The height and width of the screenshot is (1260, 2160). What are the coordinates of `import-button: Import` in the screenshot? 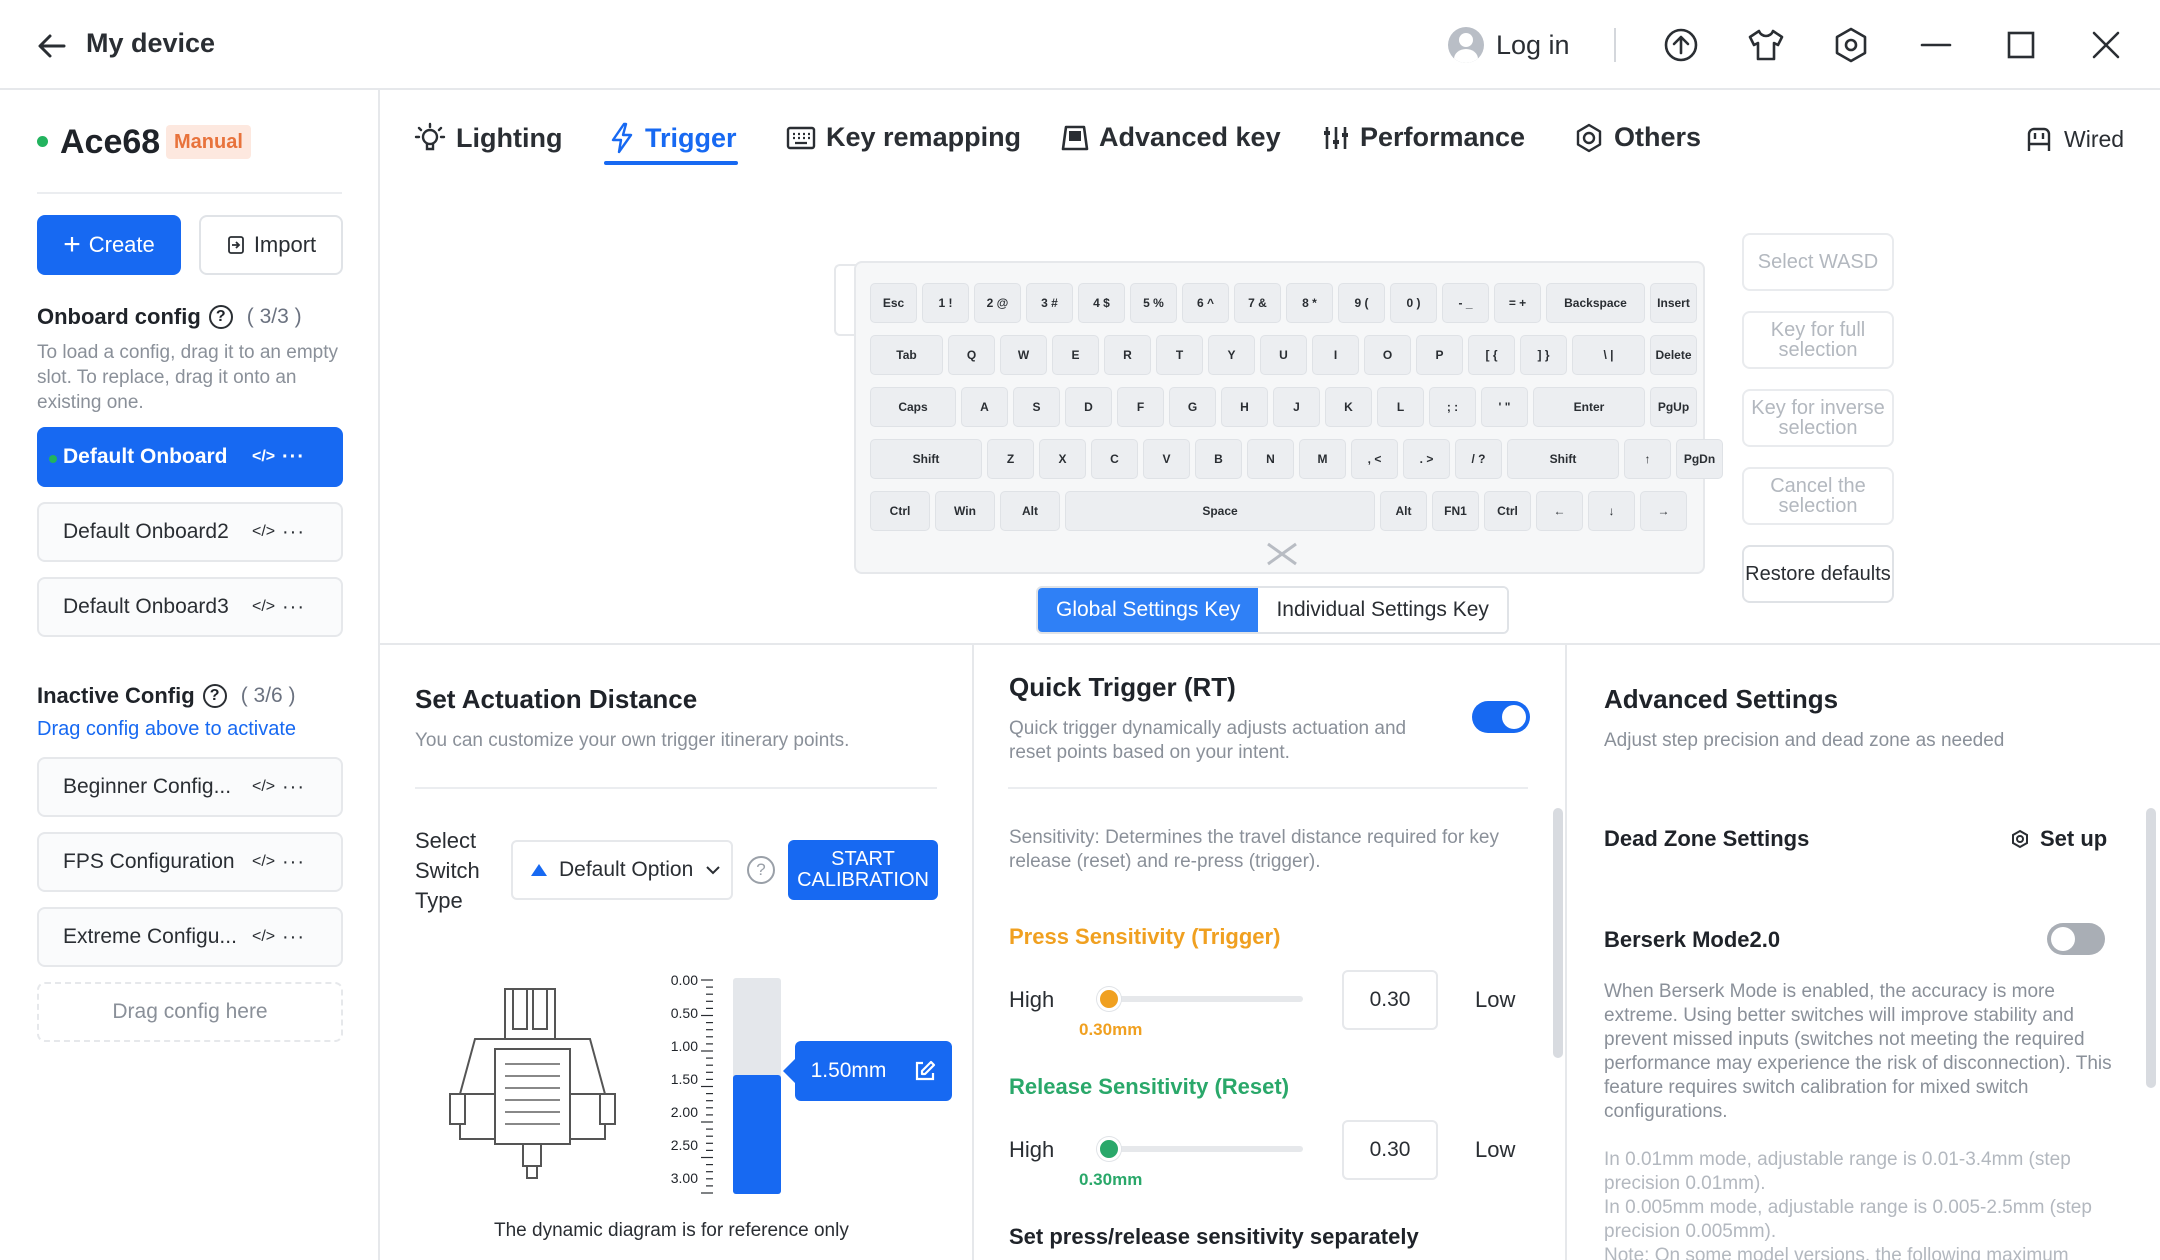 It's located at (271, 245).